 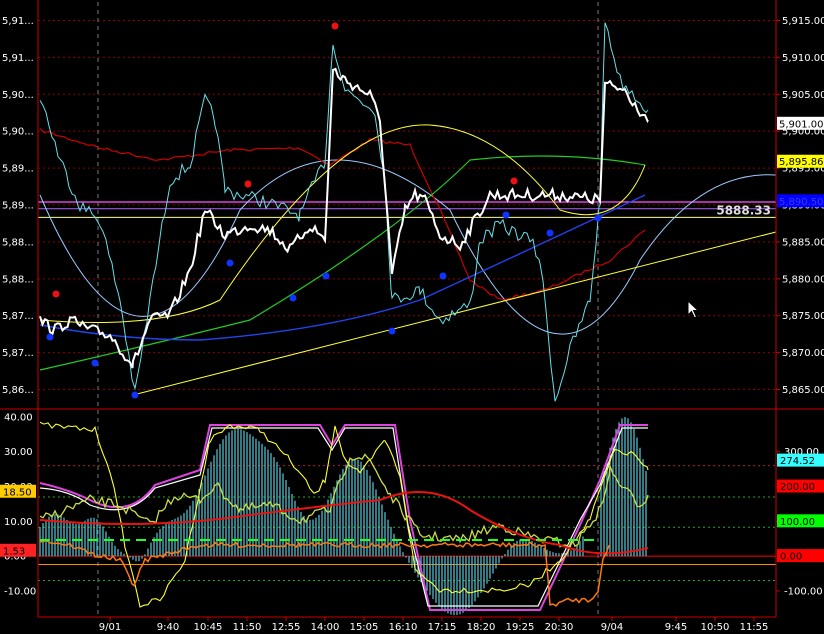 What do you see at coordinates (803, 316) in the screenshot?
I see `price-tick-label: 5,875.00` at bounding box center [803, 316].